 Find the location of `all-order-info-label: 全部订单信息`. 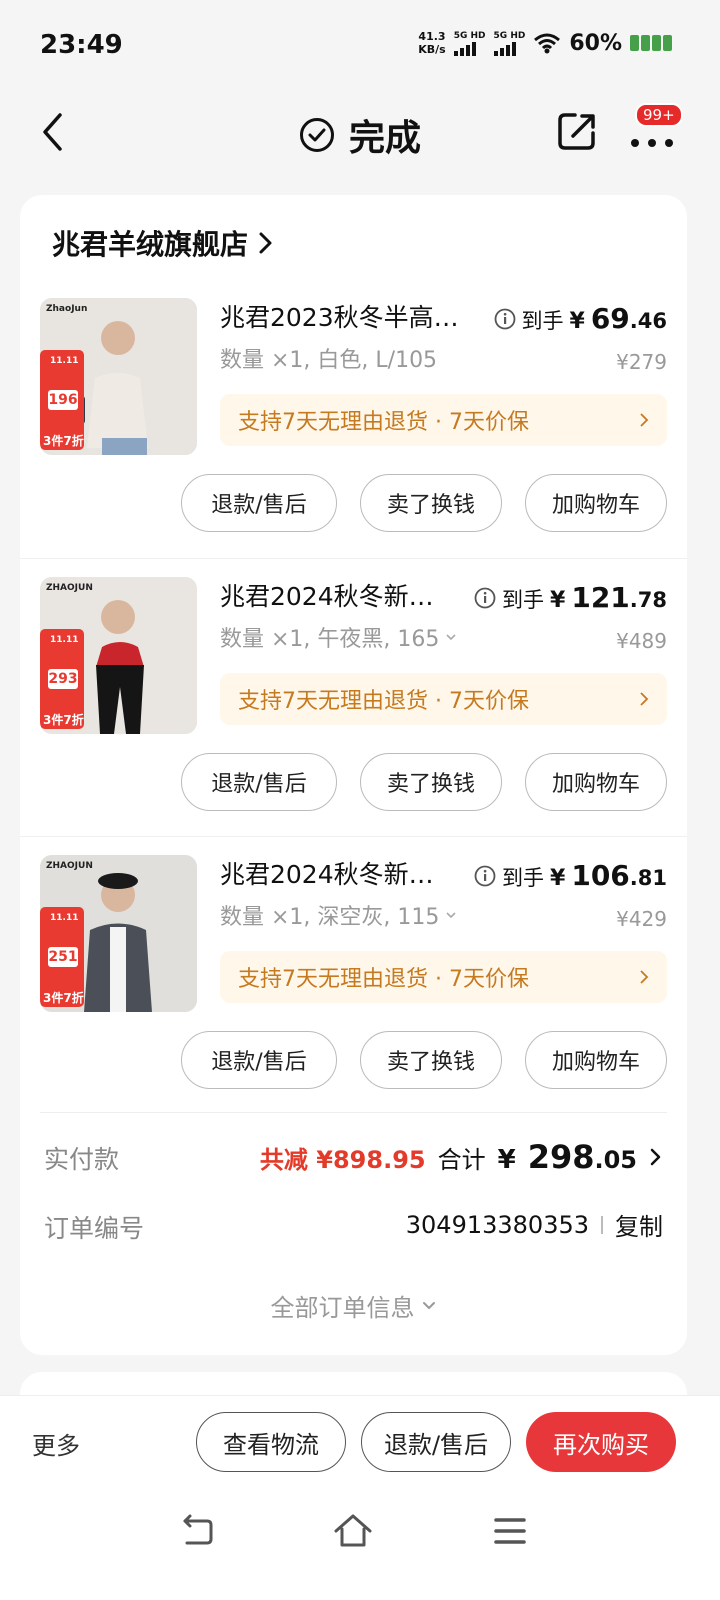

all-order-info-label: 全部订单信息 is located at coordinates (342, 1308).